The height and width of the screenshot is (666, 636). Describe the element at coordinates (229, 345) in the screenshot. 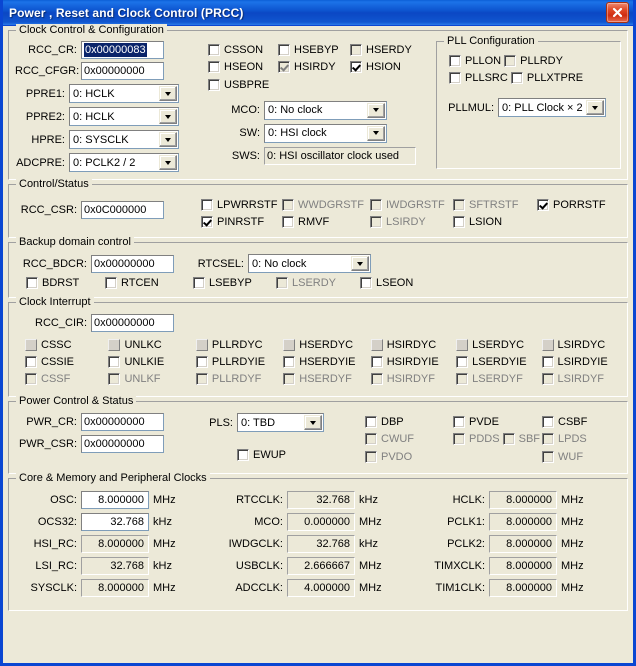

I see `checkbox-pllrdyc: PLLRDYC` at that location.